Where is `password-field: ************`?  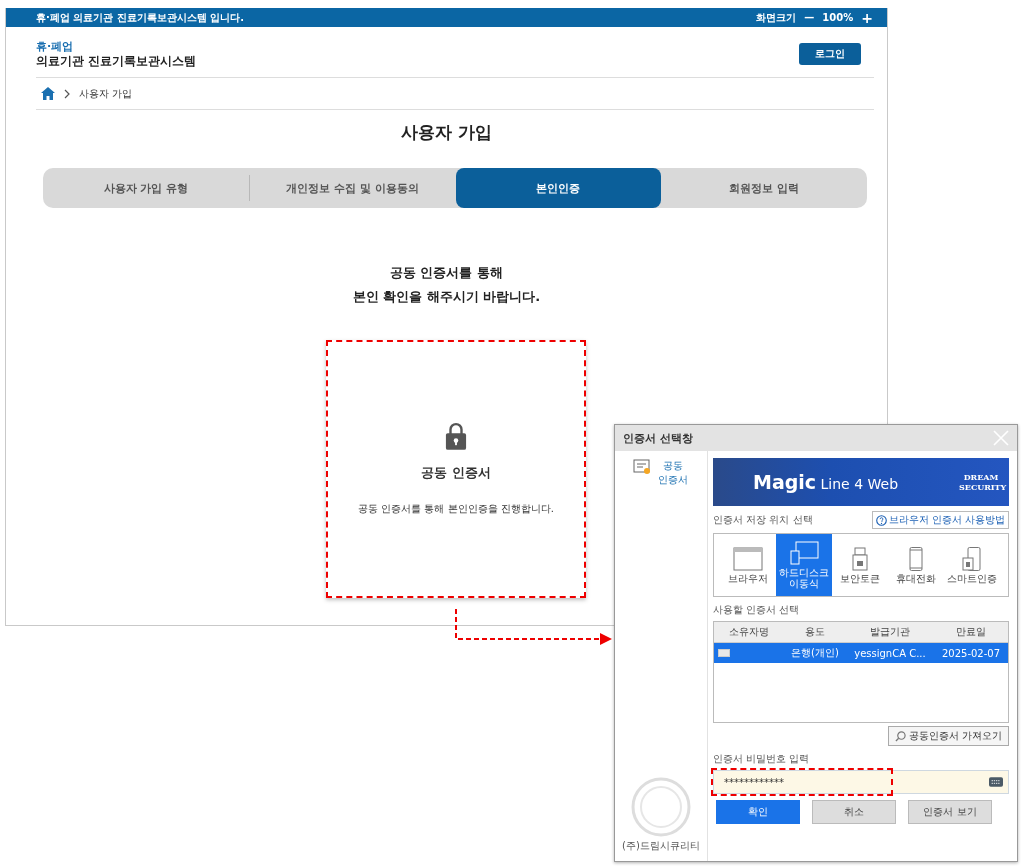
password-field: ************ is located at coordinates (861, 782).